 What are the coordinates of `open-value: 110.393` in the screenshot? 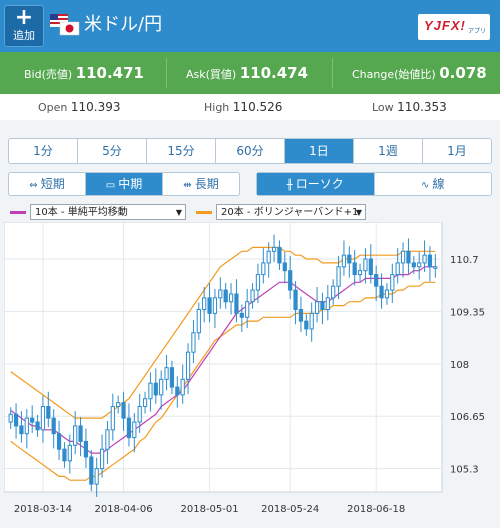 It's located at (95, 107).